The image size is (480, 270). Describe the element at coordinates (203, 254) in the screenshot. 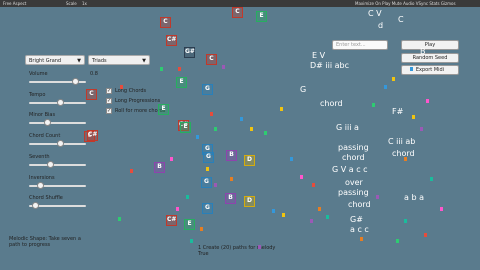

I see `status-center-line2: True` at that location.